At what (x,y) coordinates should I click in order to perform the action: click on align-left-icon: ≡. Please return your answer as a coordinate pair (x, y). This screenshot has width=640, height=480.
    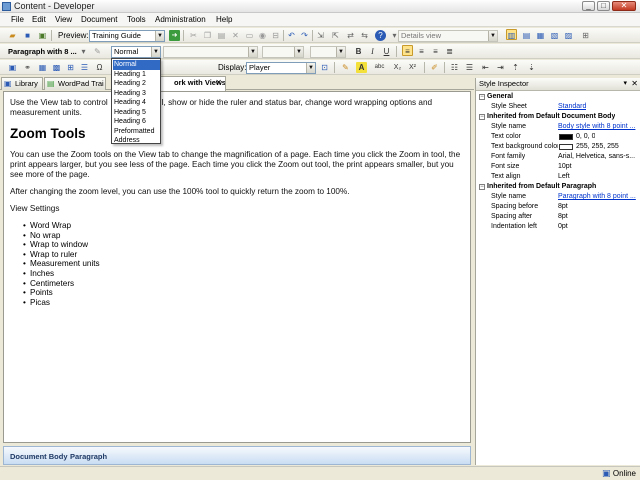
    Looking at the image, I should click on (407, 50).